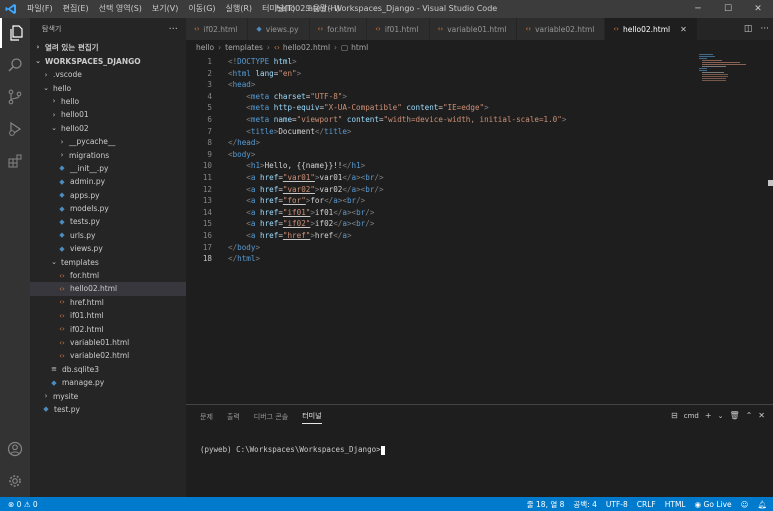 The height and width of the screenshot is (511, 773). I want to click on tree-item: ‹› if01.html, so click(108, 315).